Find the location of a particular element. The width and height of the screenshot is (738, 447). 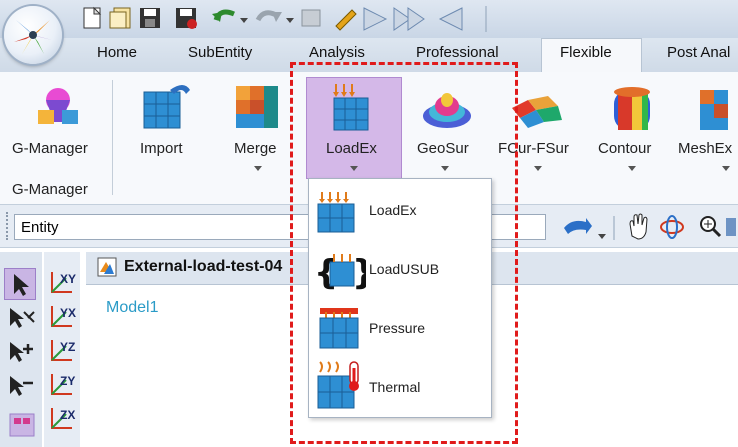

view-yz-label: YZ is located at coordinates (68, 347).